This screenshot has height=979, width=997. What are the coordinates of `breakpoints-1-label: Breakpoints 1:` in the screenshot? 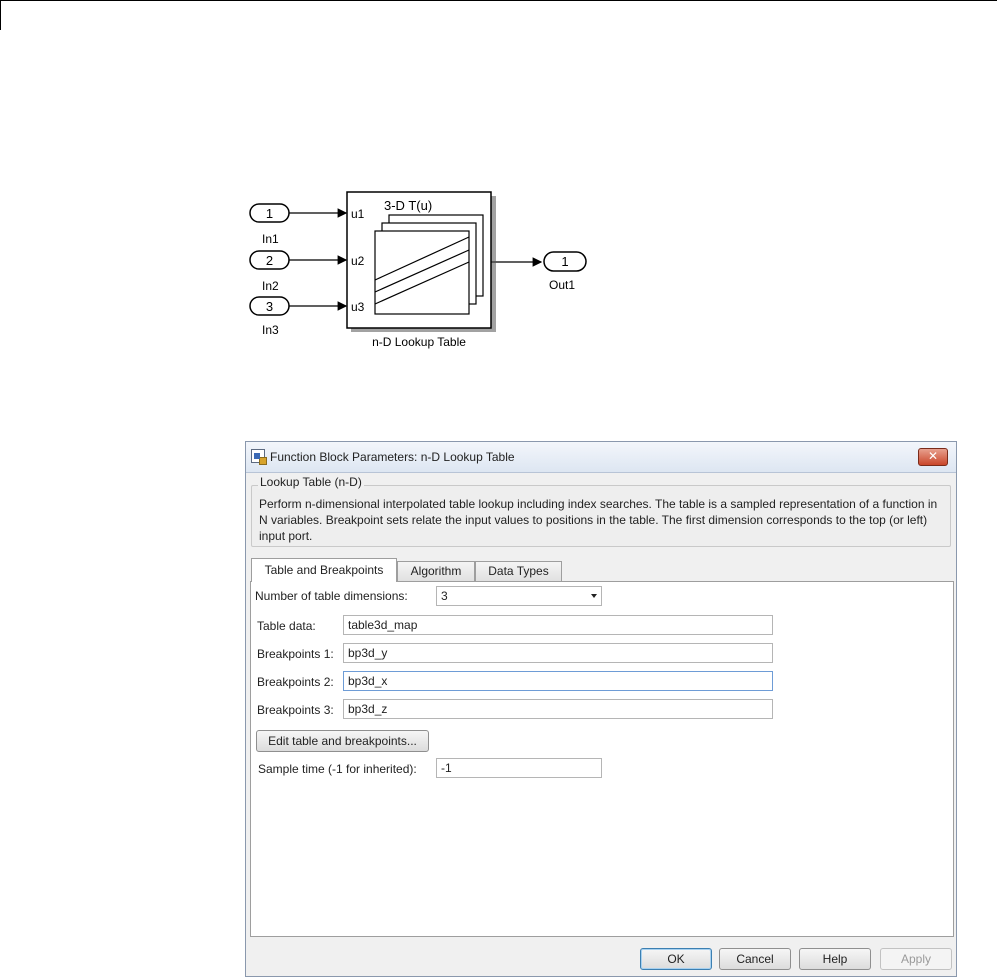 It's located at (295, 654).